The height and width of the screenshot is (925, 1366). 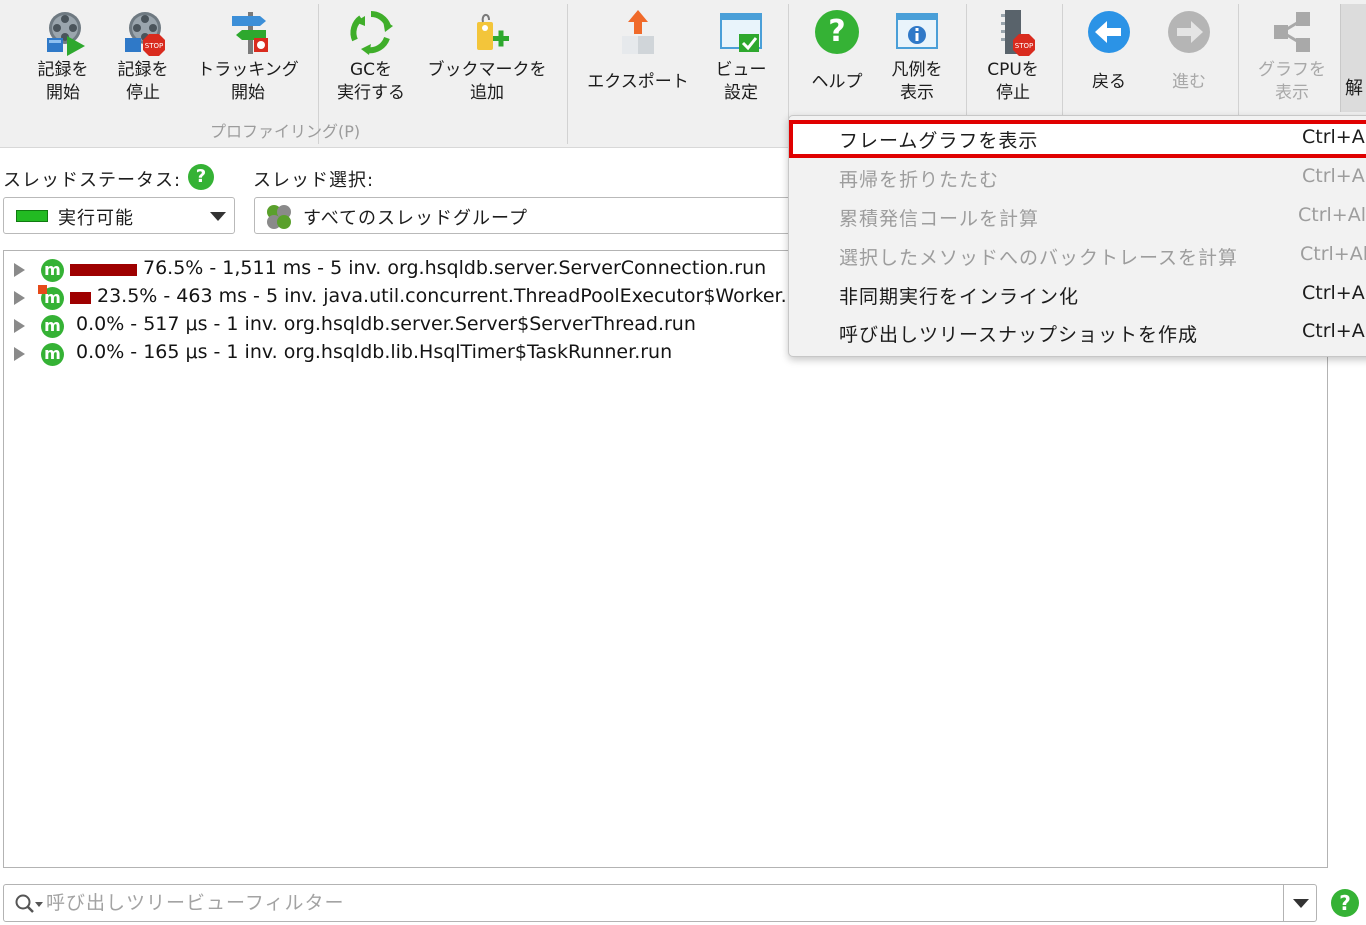 What do you see at coordinates (1353, 58) in the screenshot?
I see `truncated-toolbar-button: 解` at bounding box center [1353, 58].